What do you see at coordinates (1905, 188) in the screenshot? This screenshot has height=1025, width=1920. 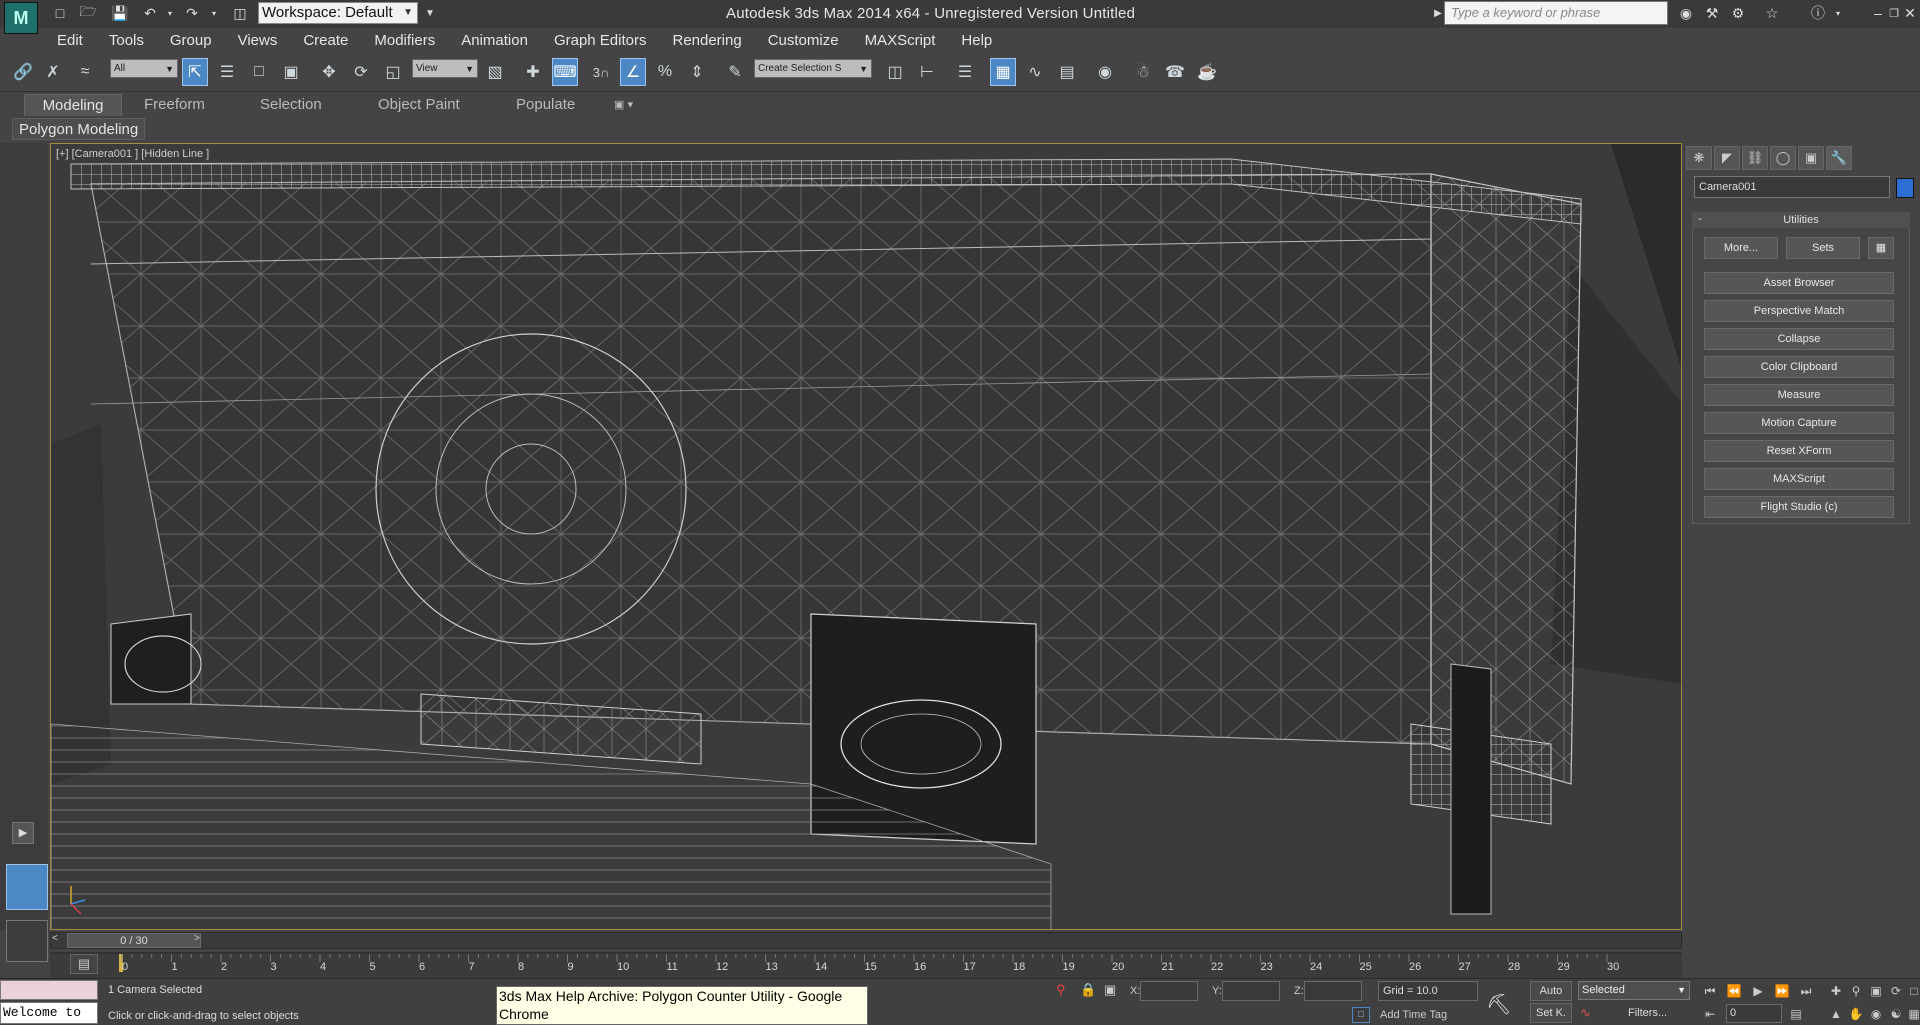 I see `object-color-swatch` at bounding box center [1905, 188].